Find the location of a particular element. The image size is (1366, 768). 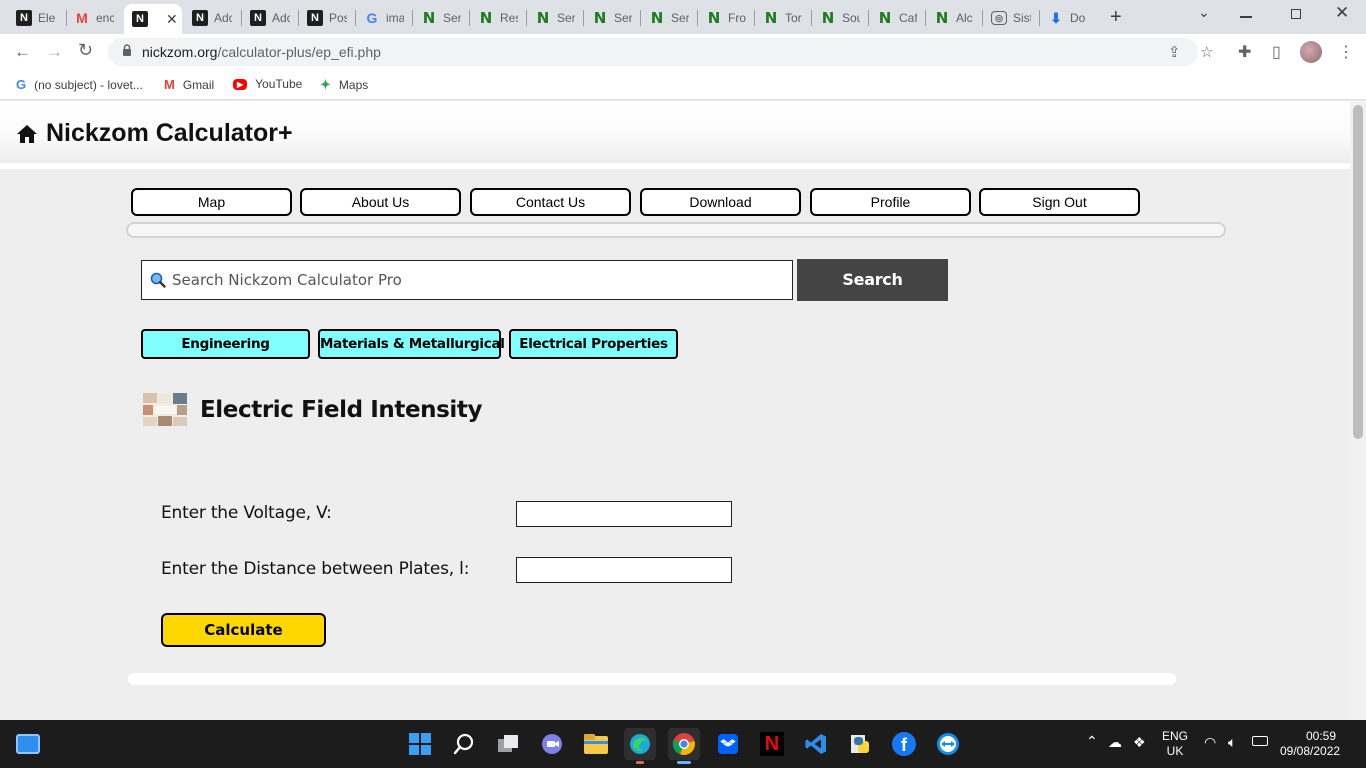

search-button: Search is located at coordinates (872, 280).